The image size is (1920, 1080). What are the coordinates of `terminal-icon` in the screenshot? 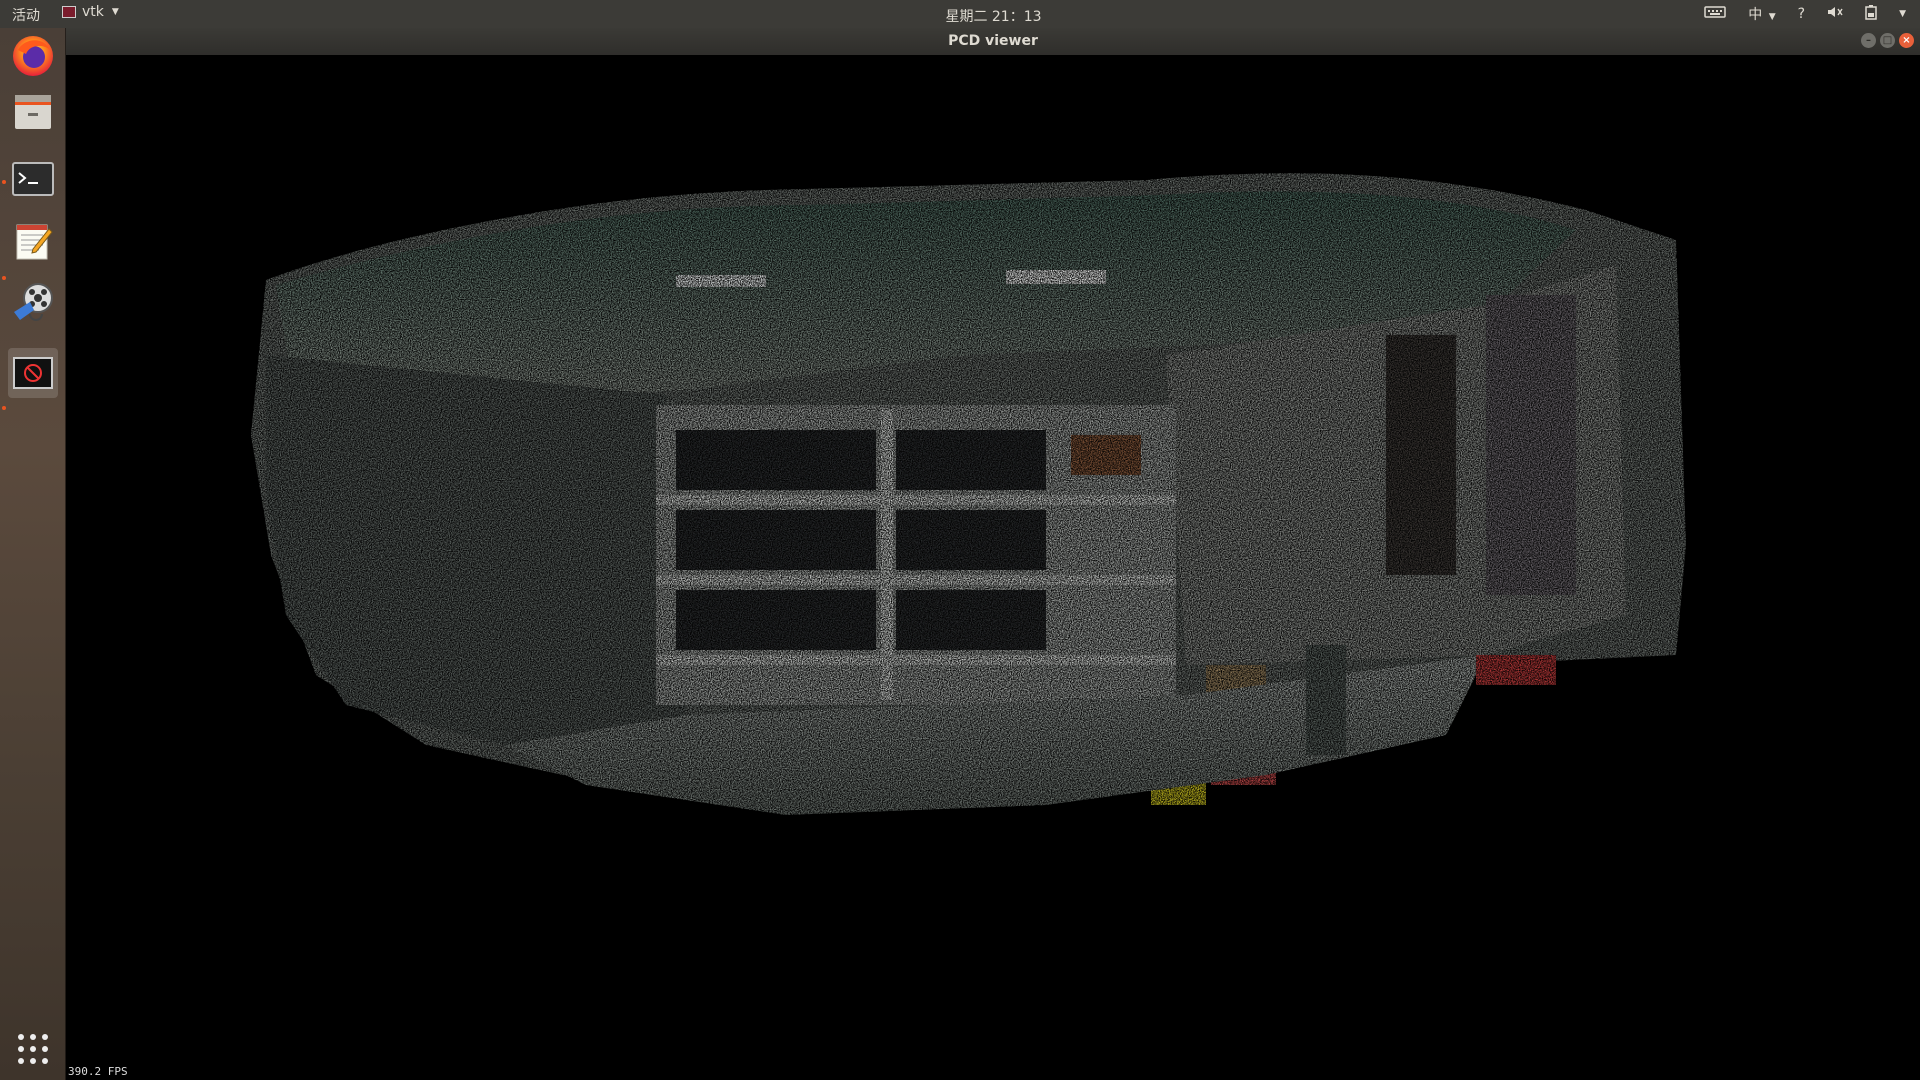 It's located at (33, 179).